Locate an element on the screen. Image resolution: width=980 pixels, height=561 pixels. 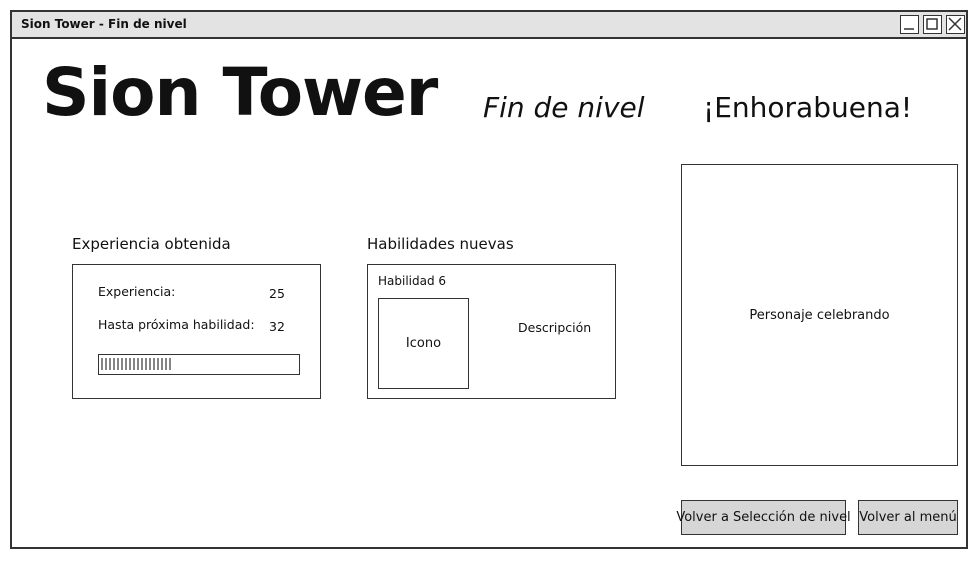
abilities-heading: Habilidades nuevas is located at coordinates (440, 244).